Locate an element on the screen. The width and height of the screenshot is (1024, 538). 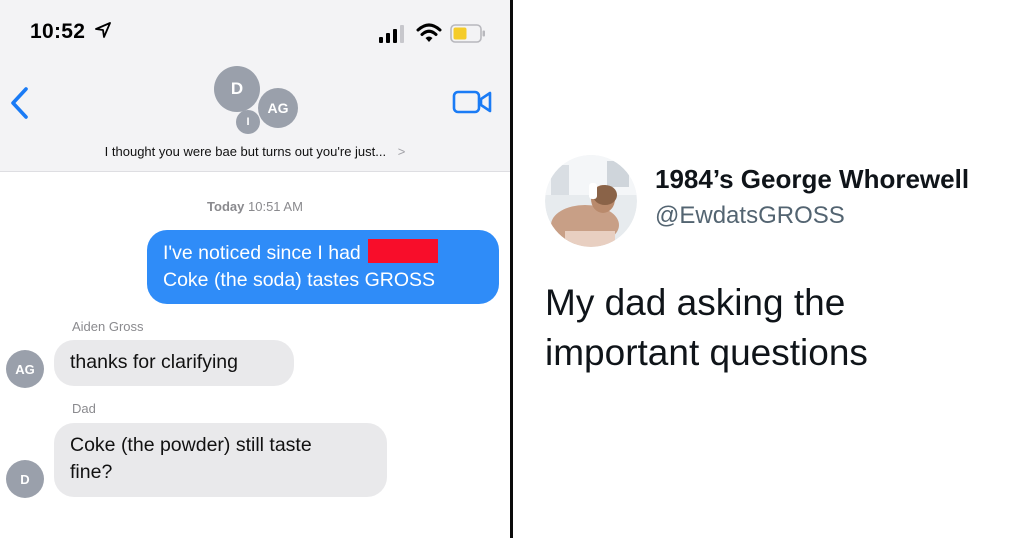
avatar-aiden: AG is located at coordinates (25, 369).